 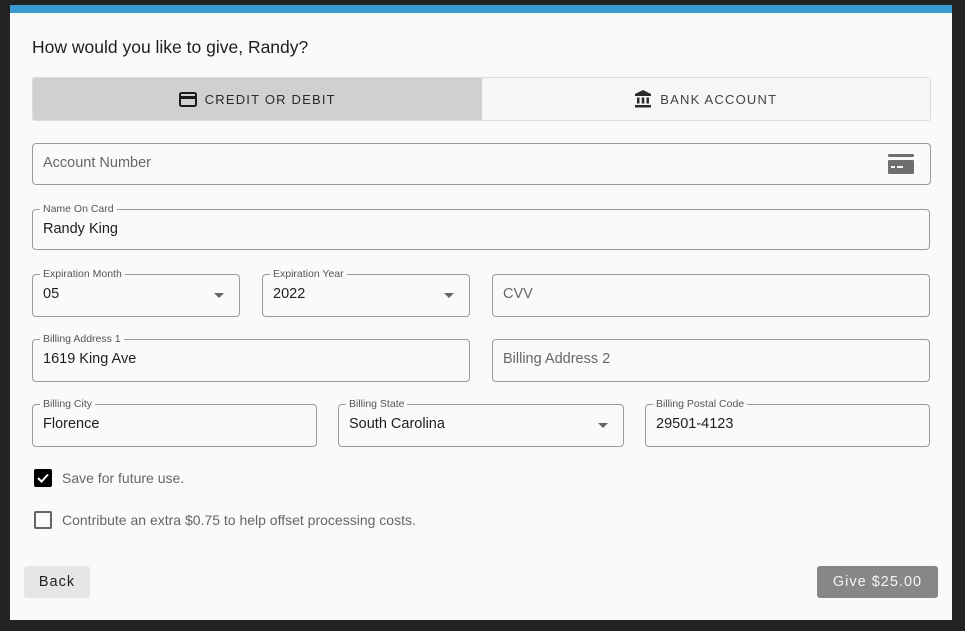 What do you see at coordinates (43, 520) in the screenshot?
I see `cover-fees-checkbox` at bounding box center [43, 520].